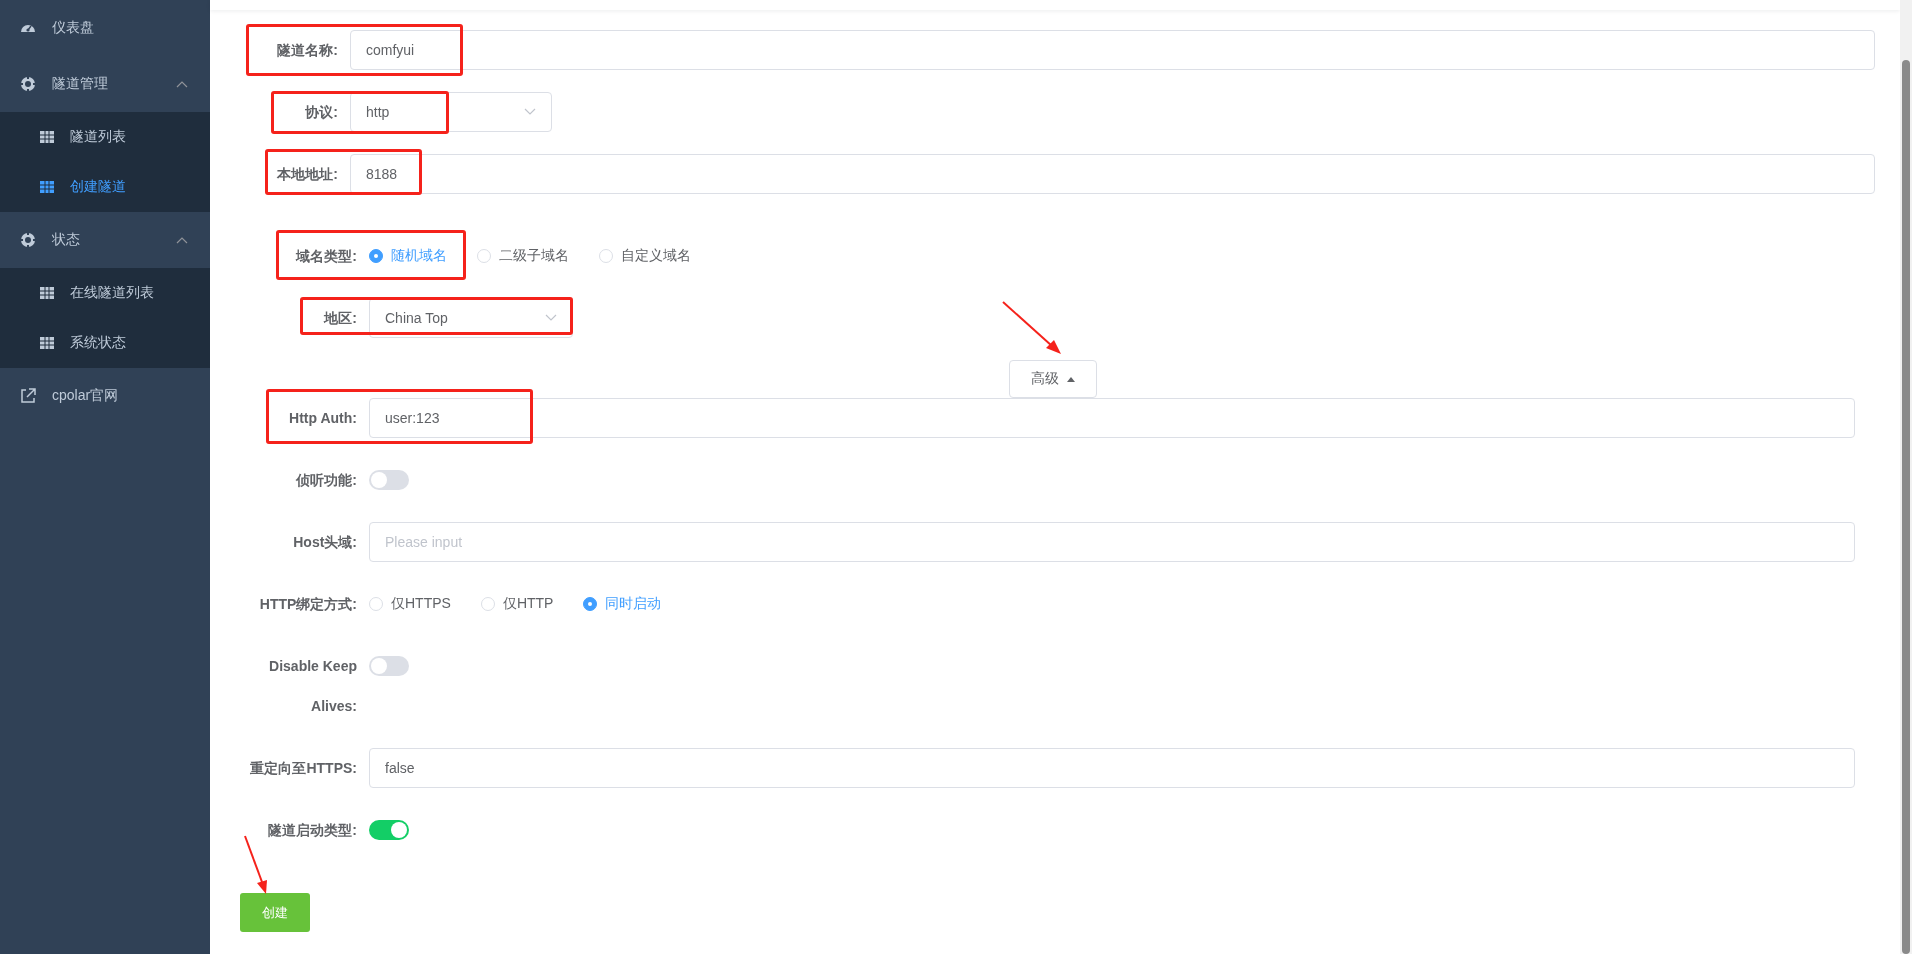 This screenshot has height=954, width=1912. What do you see at coordinates (105, 343) in the screenshot?
I see `submenu-item: 系统状态` at bounding box center [105, 343].